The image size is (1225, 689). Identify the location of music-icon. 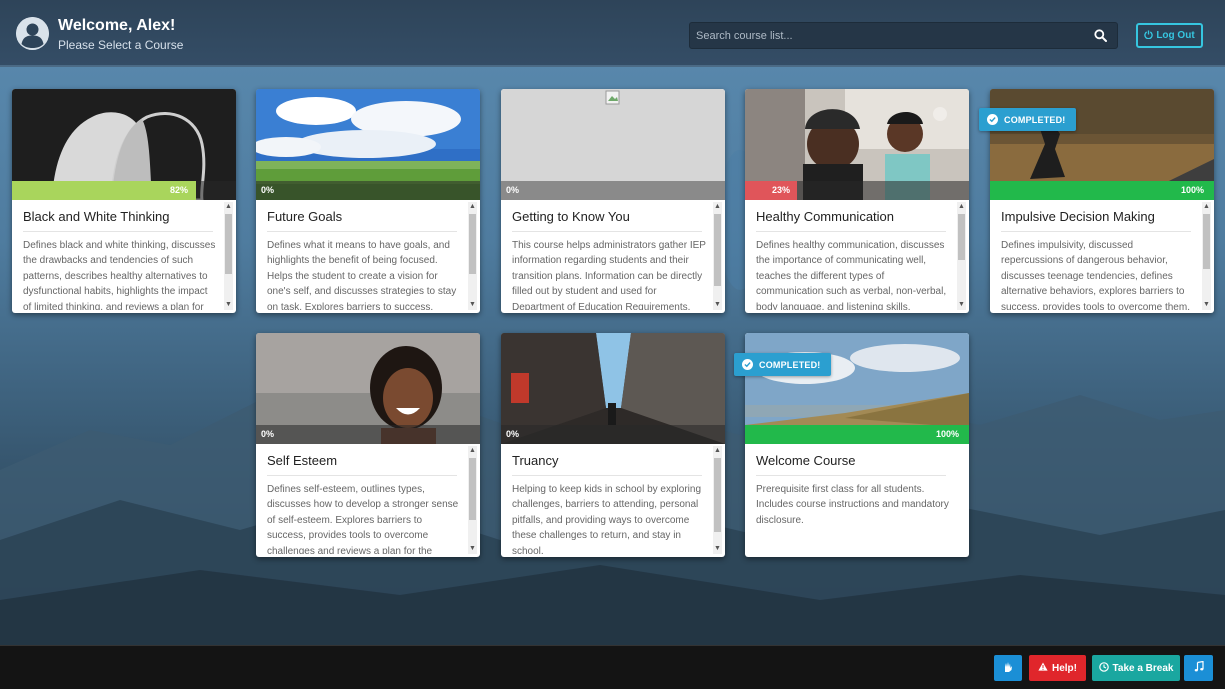
(1199, 667).